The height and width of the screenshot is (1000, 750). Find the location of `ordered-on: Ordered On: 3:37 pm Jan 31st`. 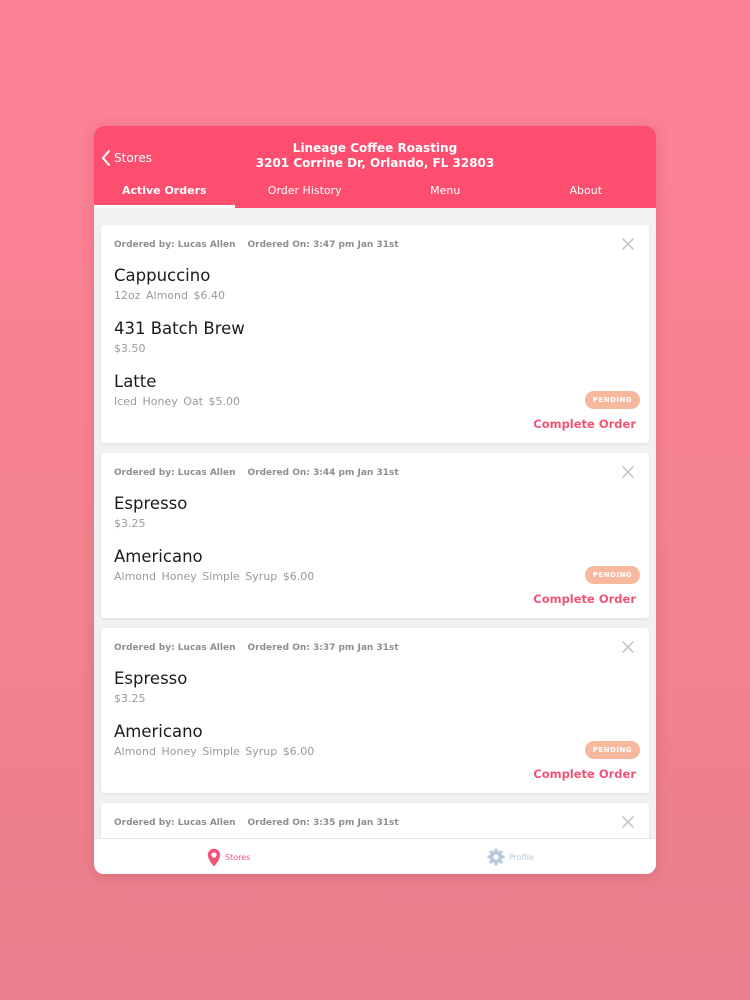

ordered-on: Ordered On: 3:37 pm Jan 31st is located at coordinates (323, 648).